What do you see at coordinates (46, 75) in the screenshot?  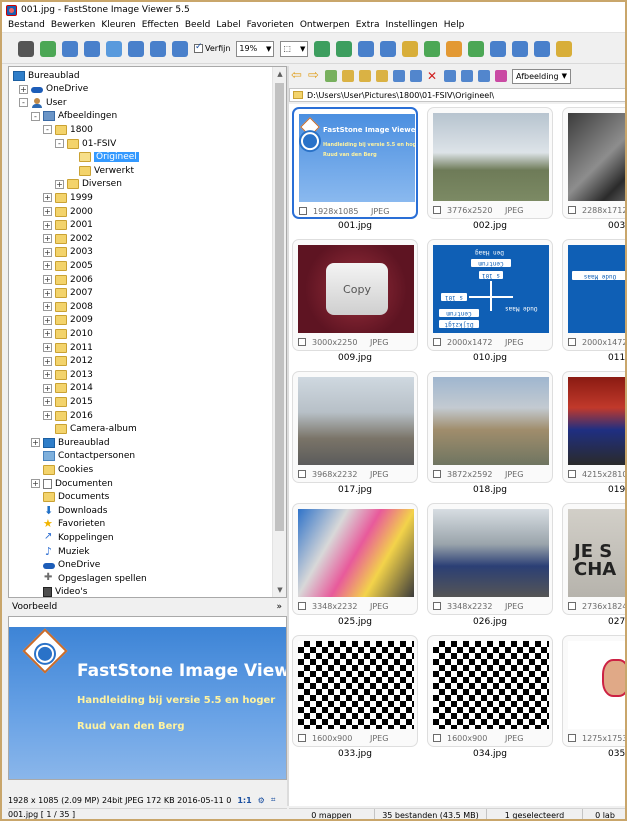 I see `tree-item-bureaublad: Bureaublad` at bounding box center [46, 75].